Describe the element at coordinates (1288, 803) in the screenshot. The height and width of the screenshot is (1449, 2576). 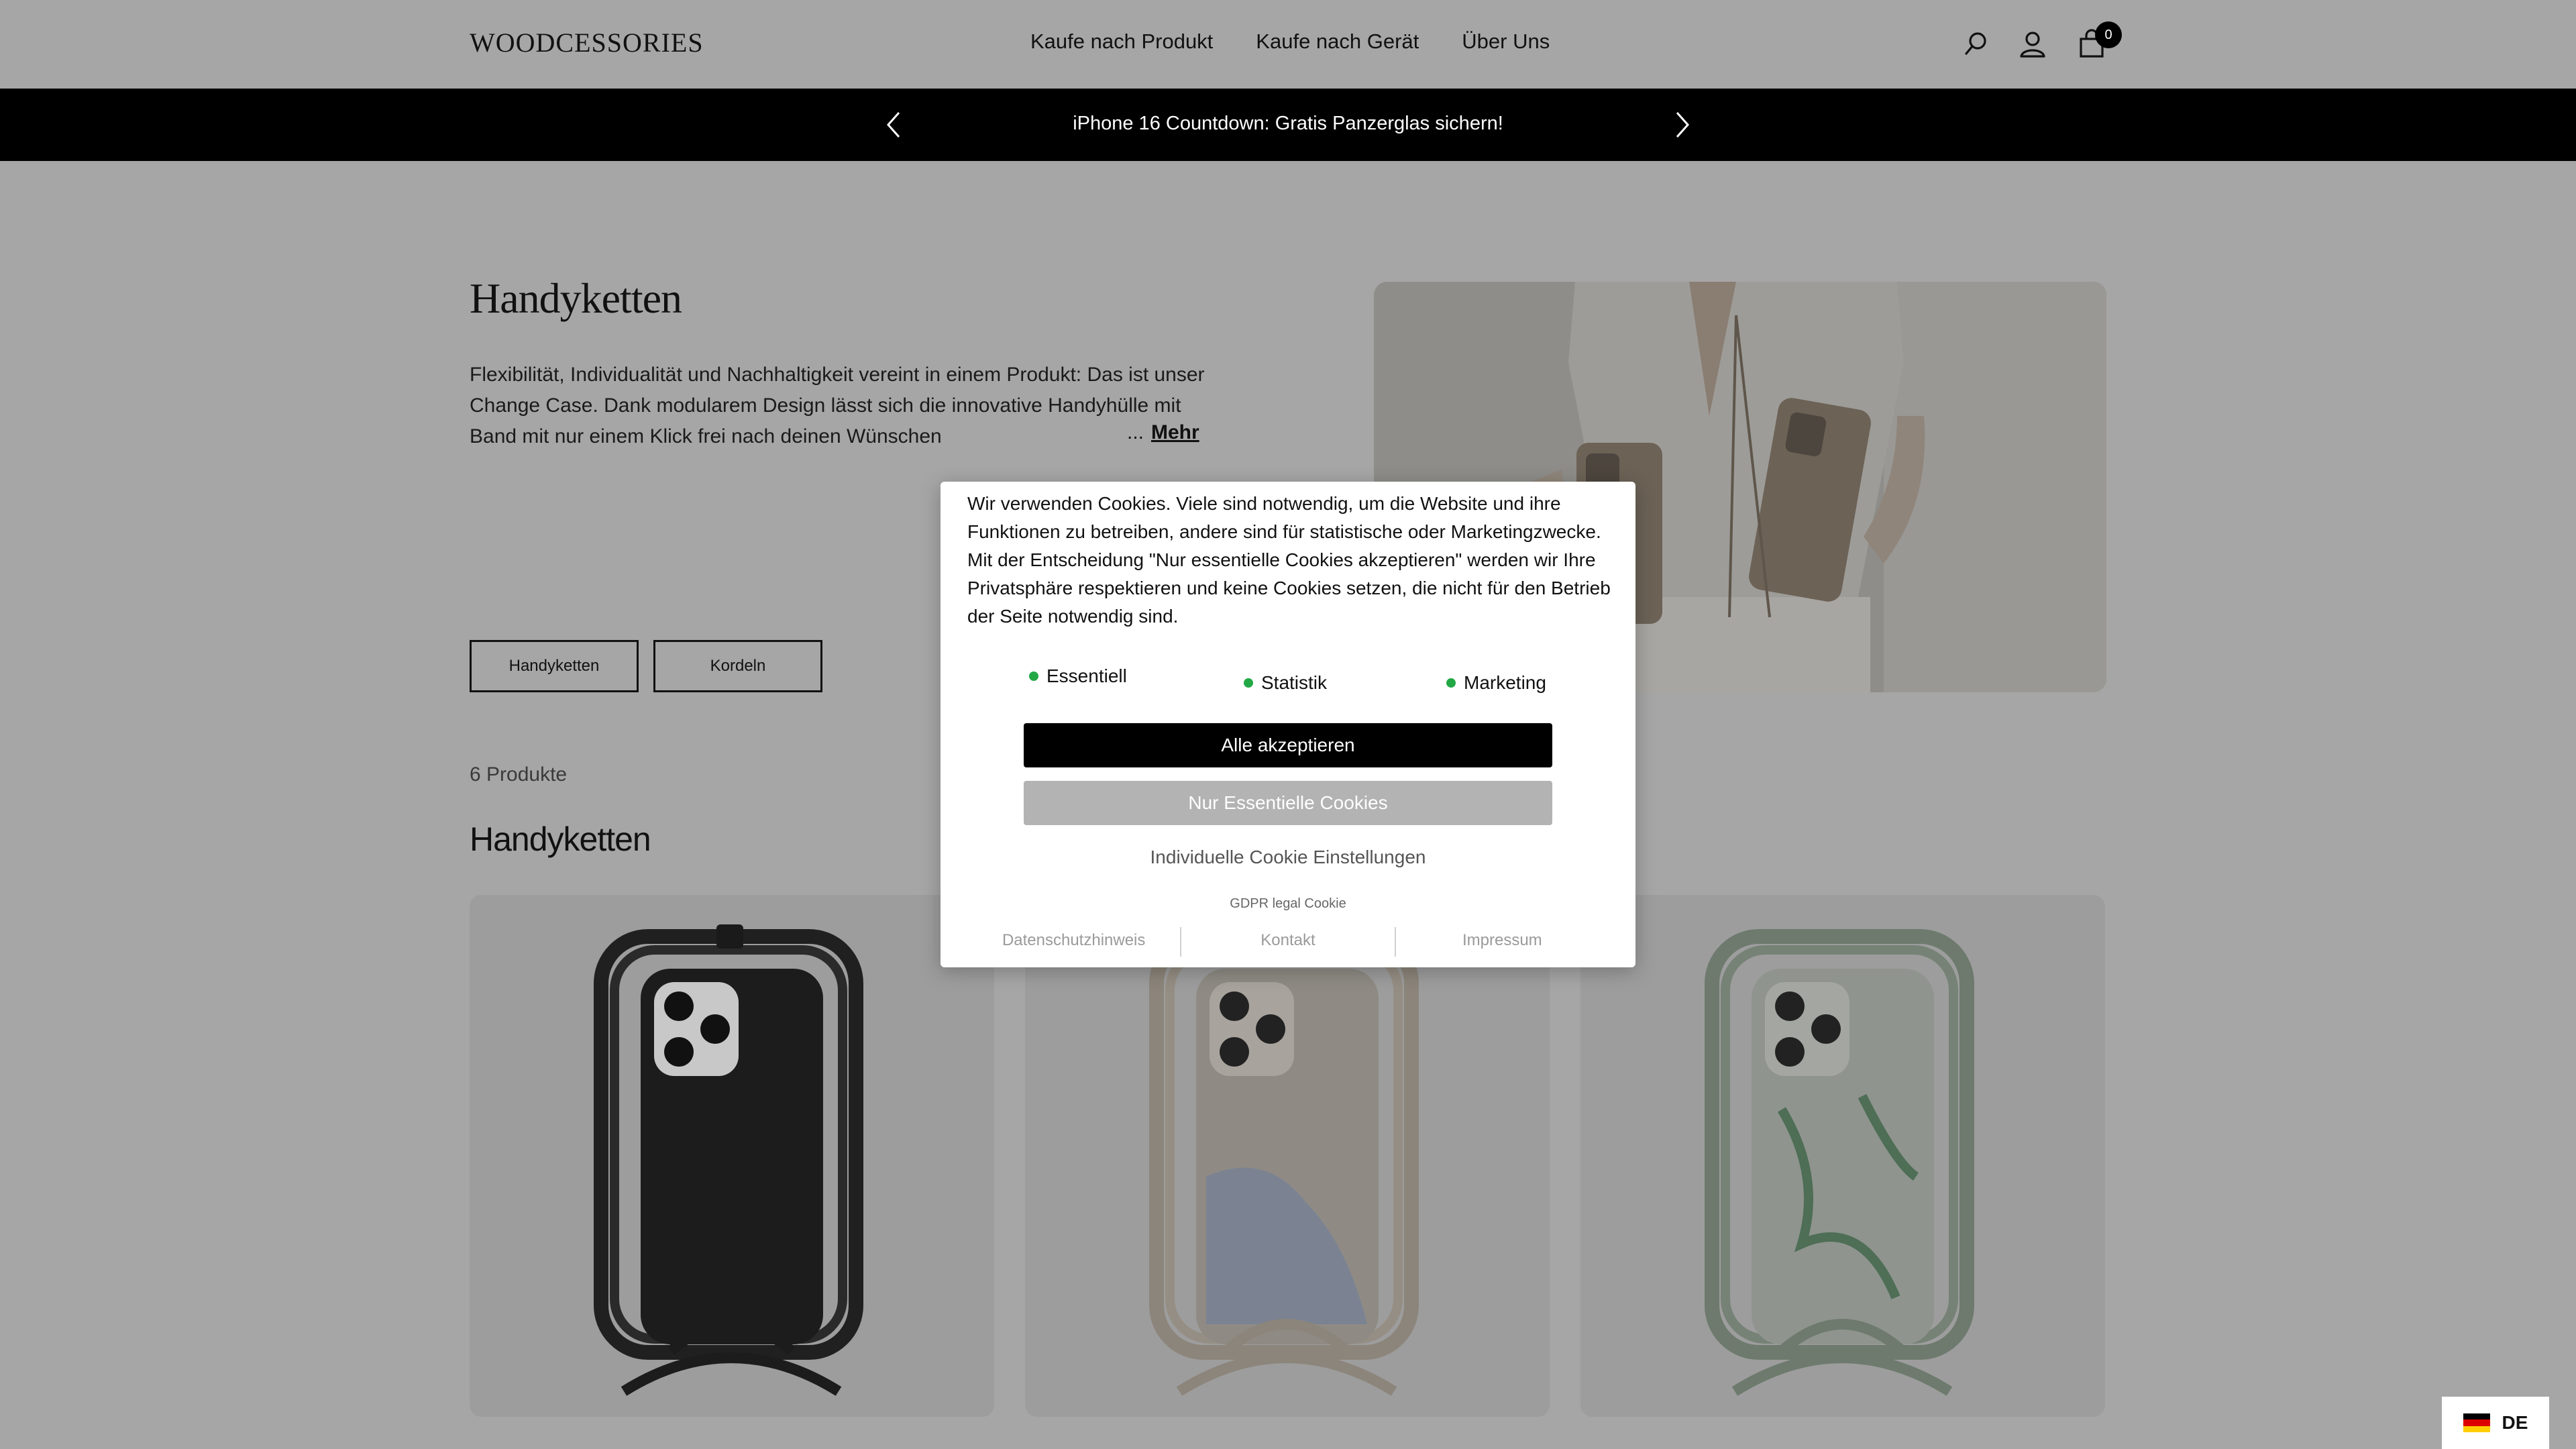
I see `essential-only-button: Nur Essentielle Cookies` at that location.